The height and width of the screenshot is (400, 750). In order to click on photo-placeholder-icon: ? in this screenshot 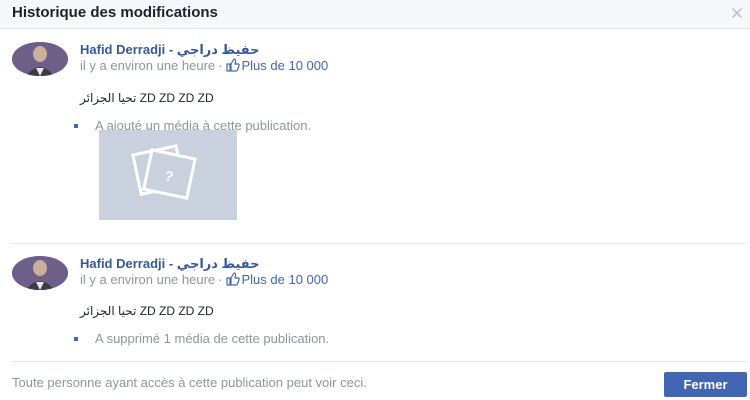, I will do `click(168, 175)`.